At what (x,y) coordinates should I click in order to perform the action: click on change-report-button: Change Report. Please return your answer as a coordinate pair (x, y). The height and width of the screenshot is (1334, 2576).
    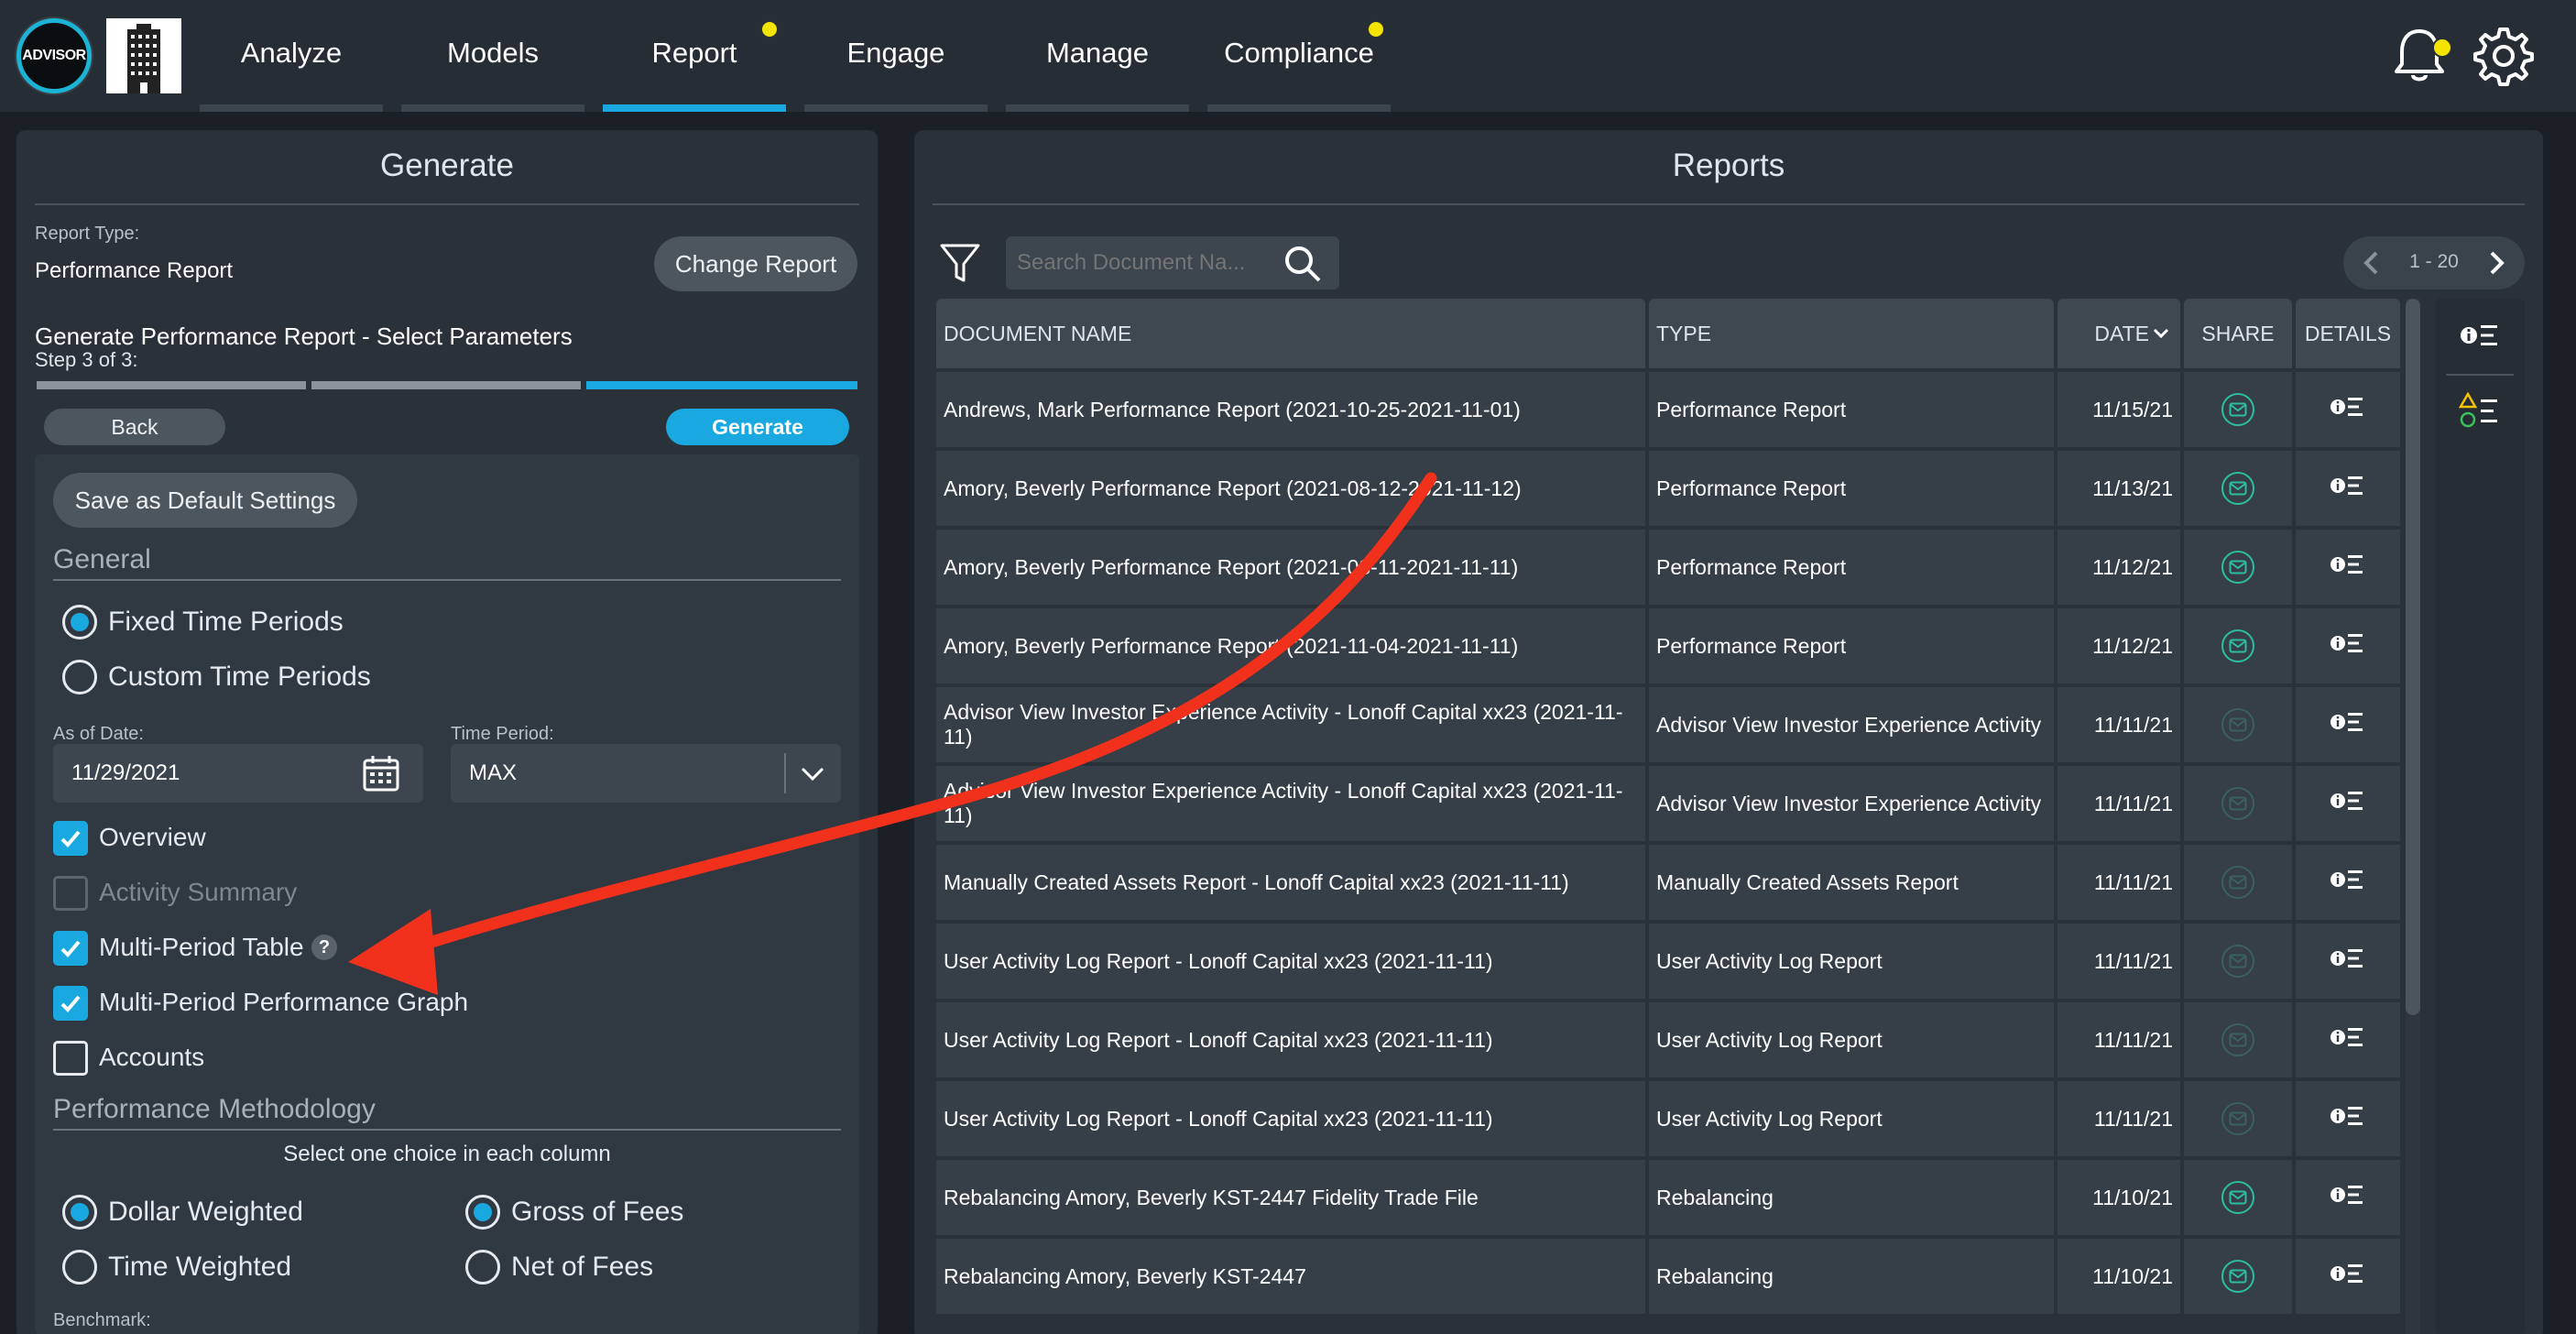
    Looking at the image, I should click on (756, 263).